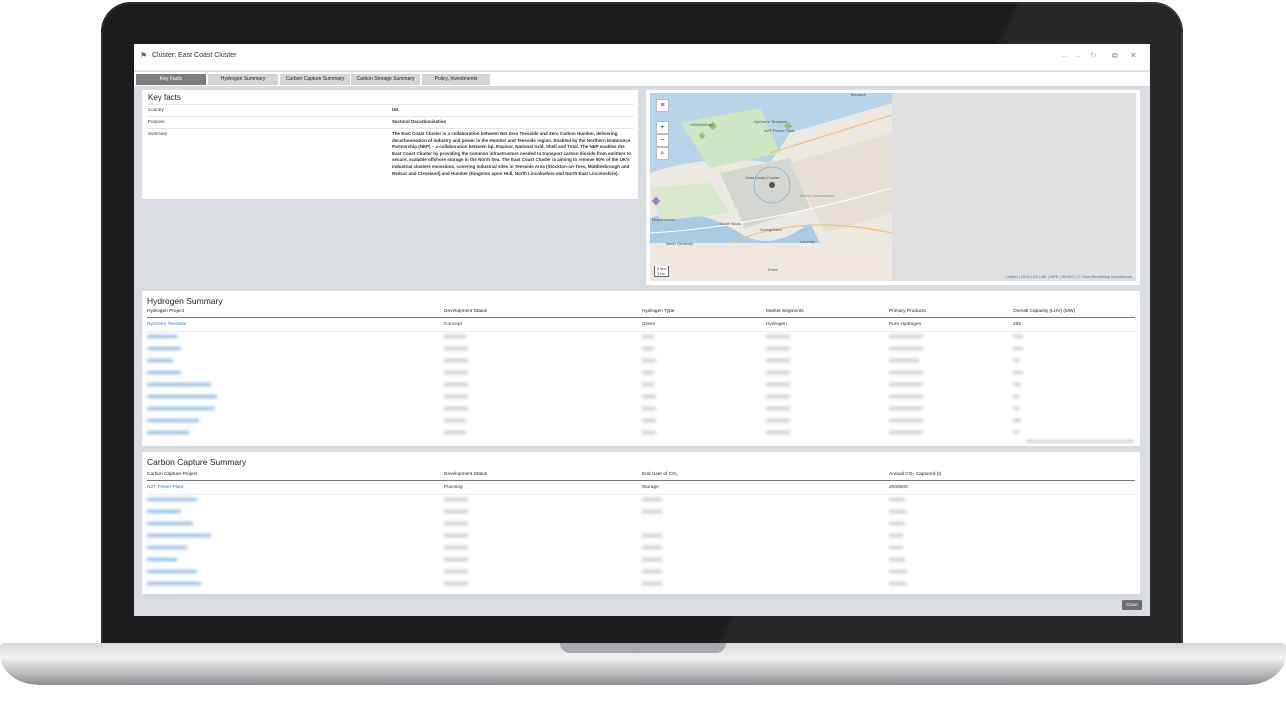 The height and width of the screenshot is (715, 1286). Describe the element at coordinates (898, 487) in the screenshot. I see `table-cell: 2000000` at that location.